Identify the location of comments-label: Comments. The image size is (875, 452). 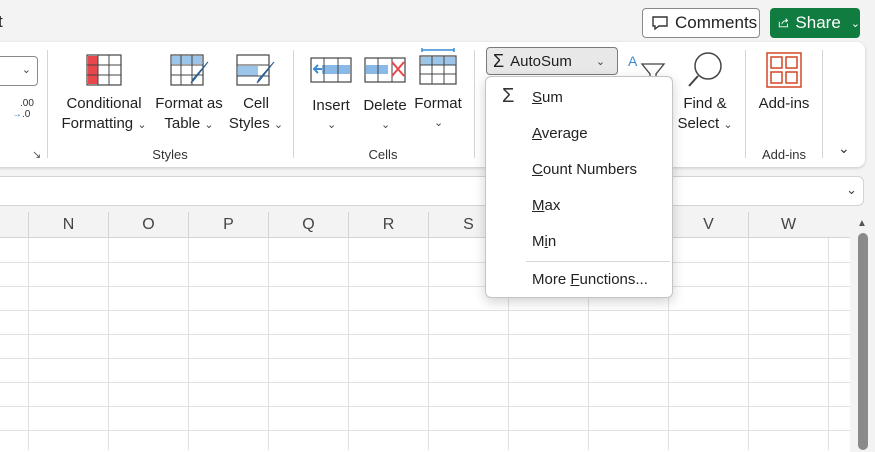
(716, 22).